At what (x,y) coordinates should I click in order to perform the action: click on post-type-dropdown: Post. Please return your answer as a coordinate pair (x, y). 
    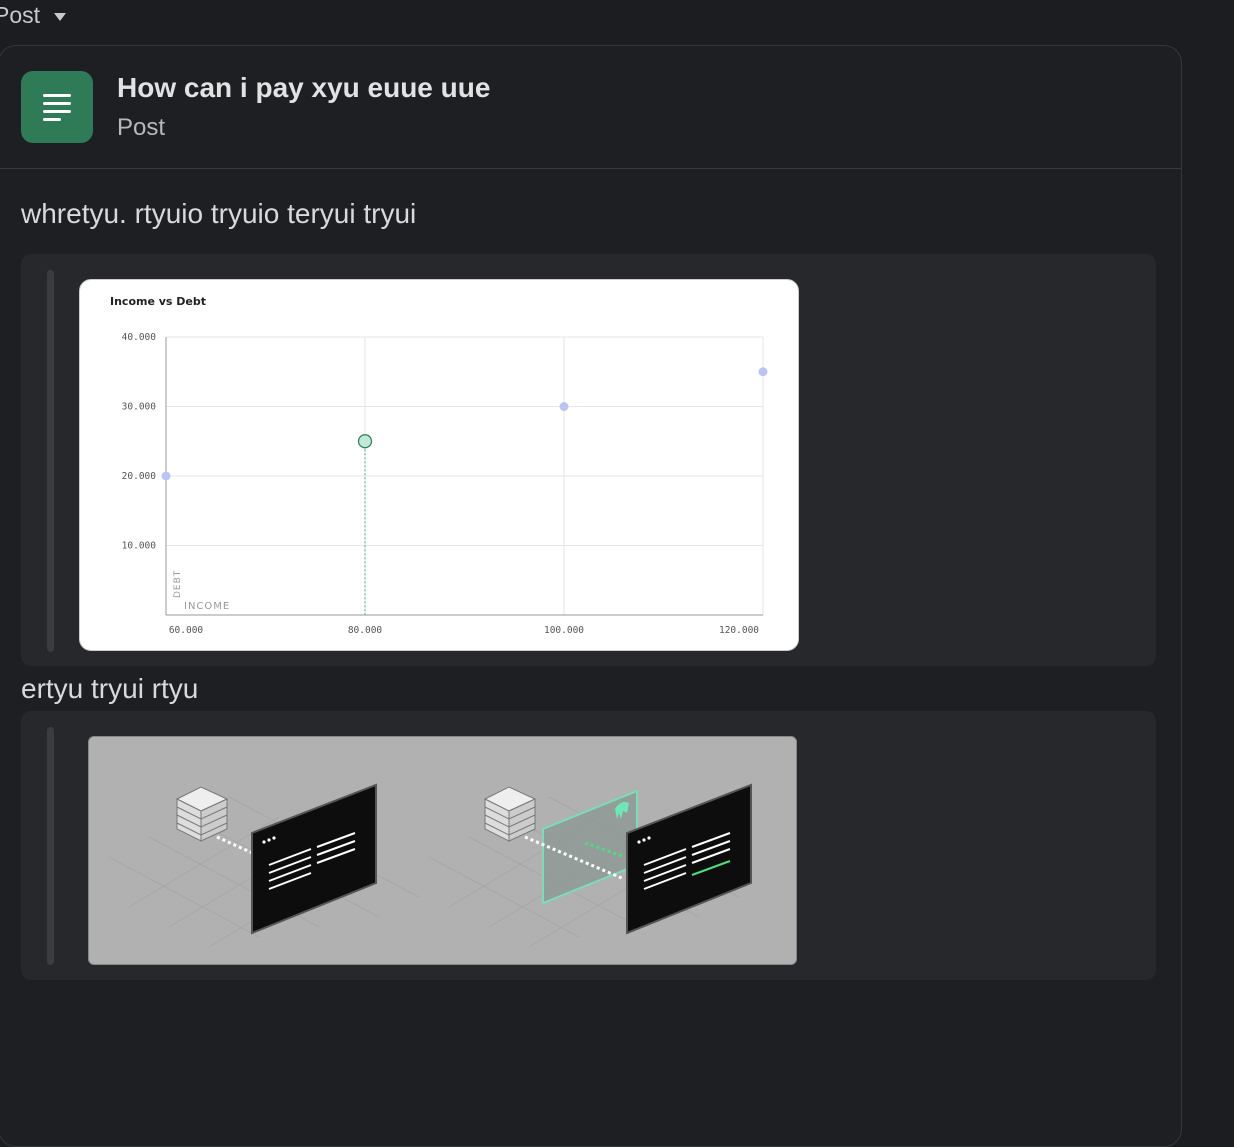
    Looking at the image, I should click on (33, 15).